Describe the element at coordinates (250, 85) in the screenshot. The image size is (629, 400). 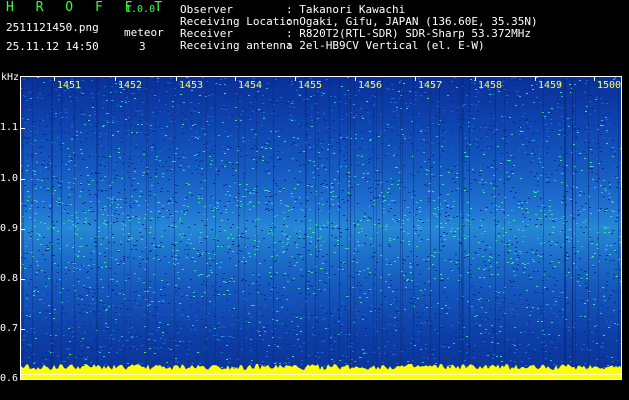
I see `x-tick-label: 1454` at that location.